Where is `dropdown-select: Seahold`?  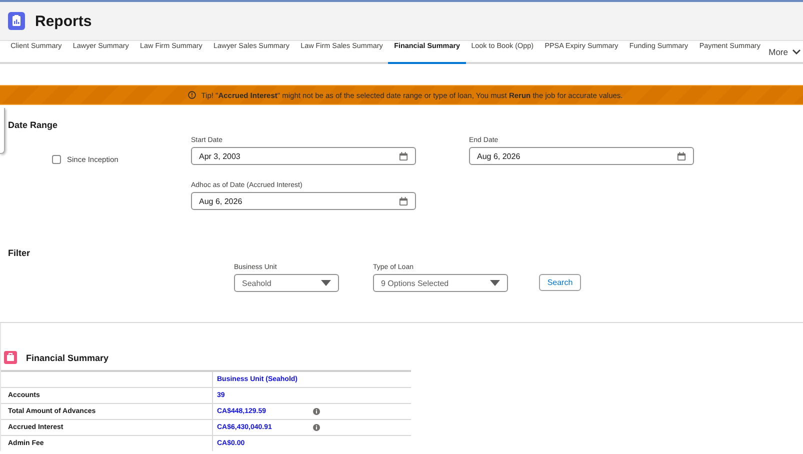 dropdown-select: Seahold is located at coordinates (286, 283).